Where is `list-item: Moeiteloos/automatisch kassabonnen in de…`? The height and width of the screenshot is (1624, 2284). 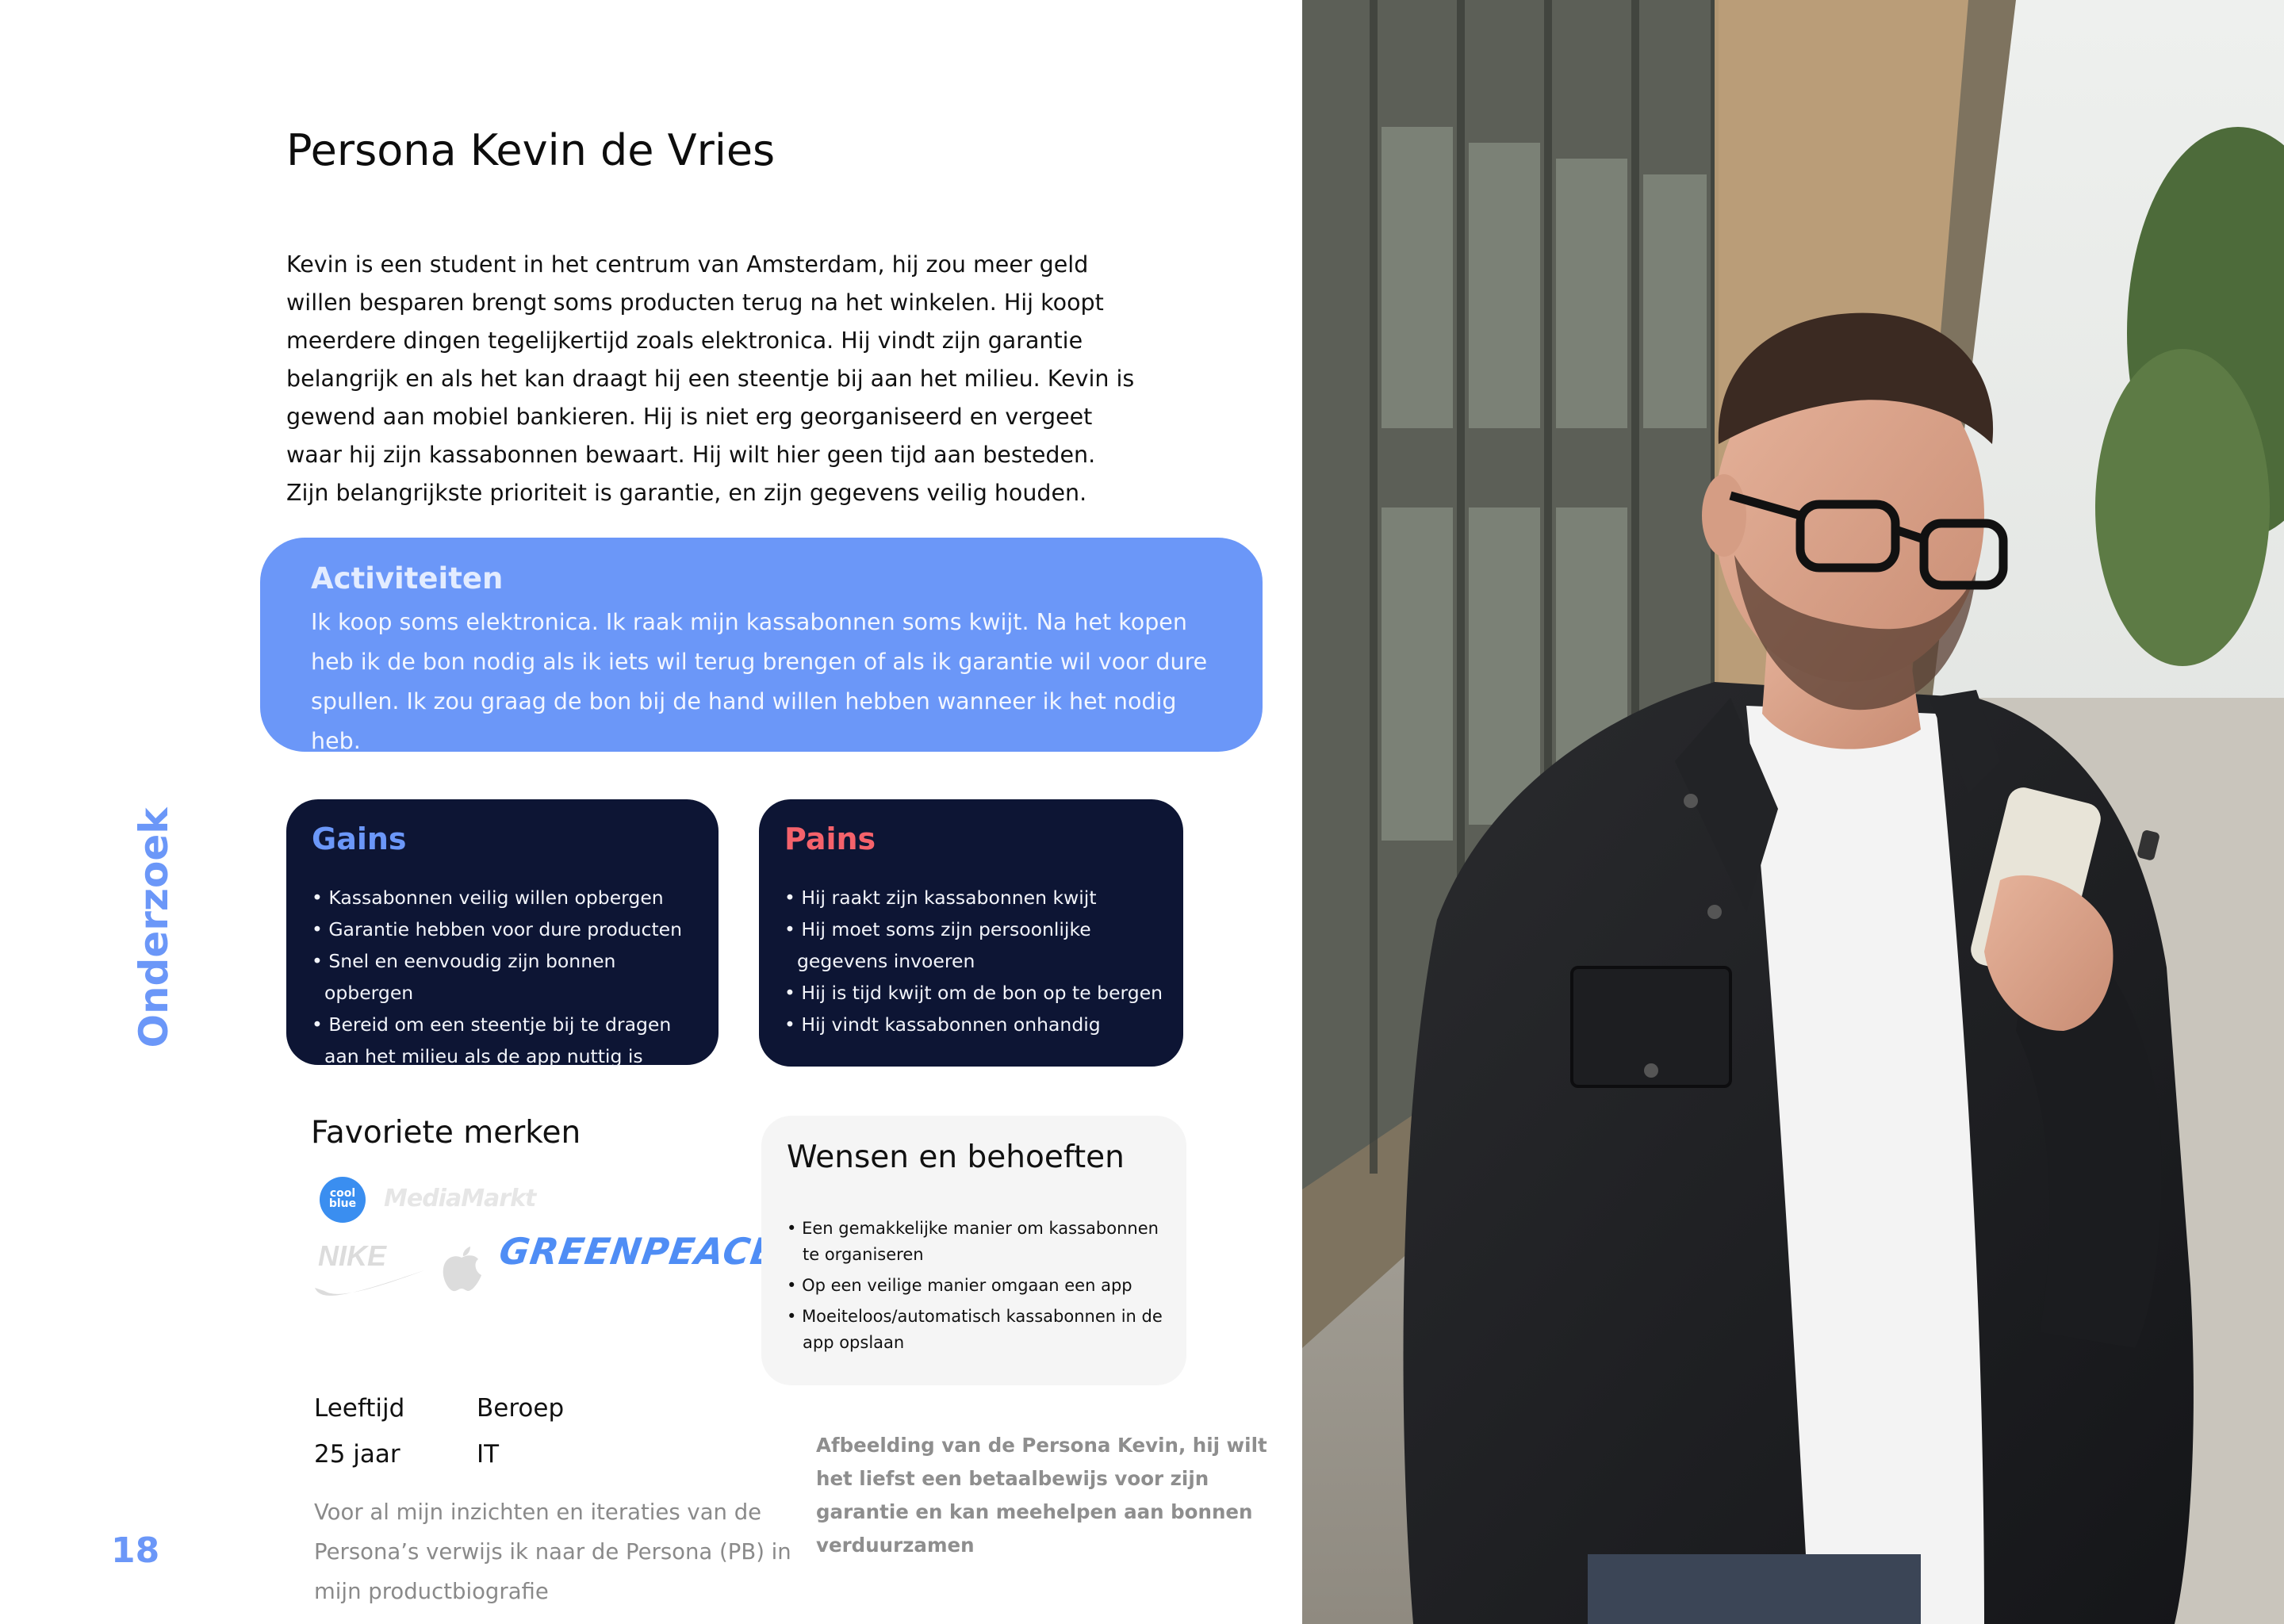 list-item: Moeiteloos/automatisch kassabonnen in de… is located at coordinates (977, 1330).